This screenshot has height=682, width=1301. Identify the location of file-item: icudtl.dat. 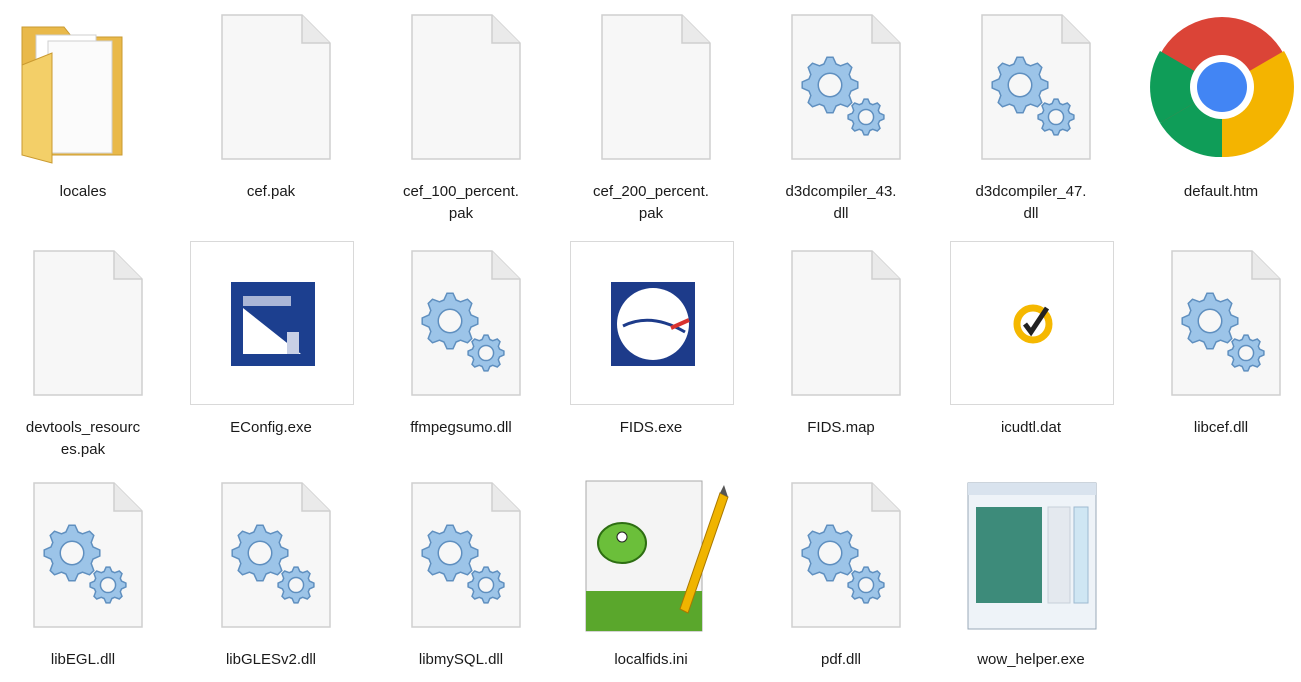
(1031, 345).